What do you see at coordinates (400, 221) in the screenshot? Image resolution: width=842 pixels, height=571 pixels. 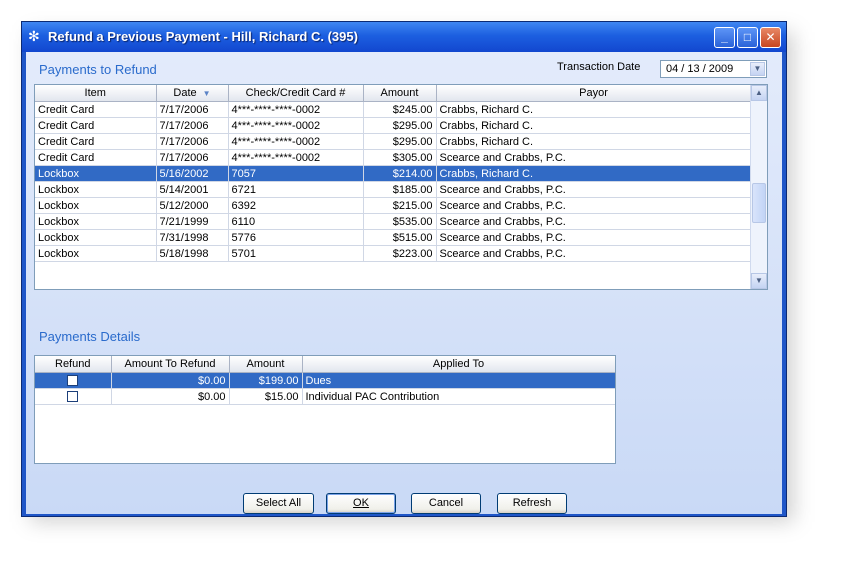 I see `cell-amount: $535.00` at bounding box center [400, 221].